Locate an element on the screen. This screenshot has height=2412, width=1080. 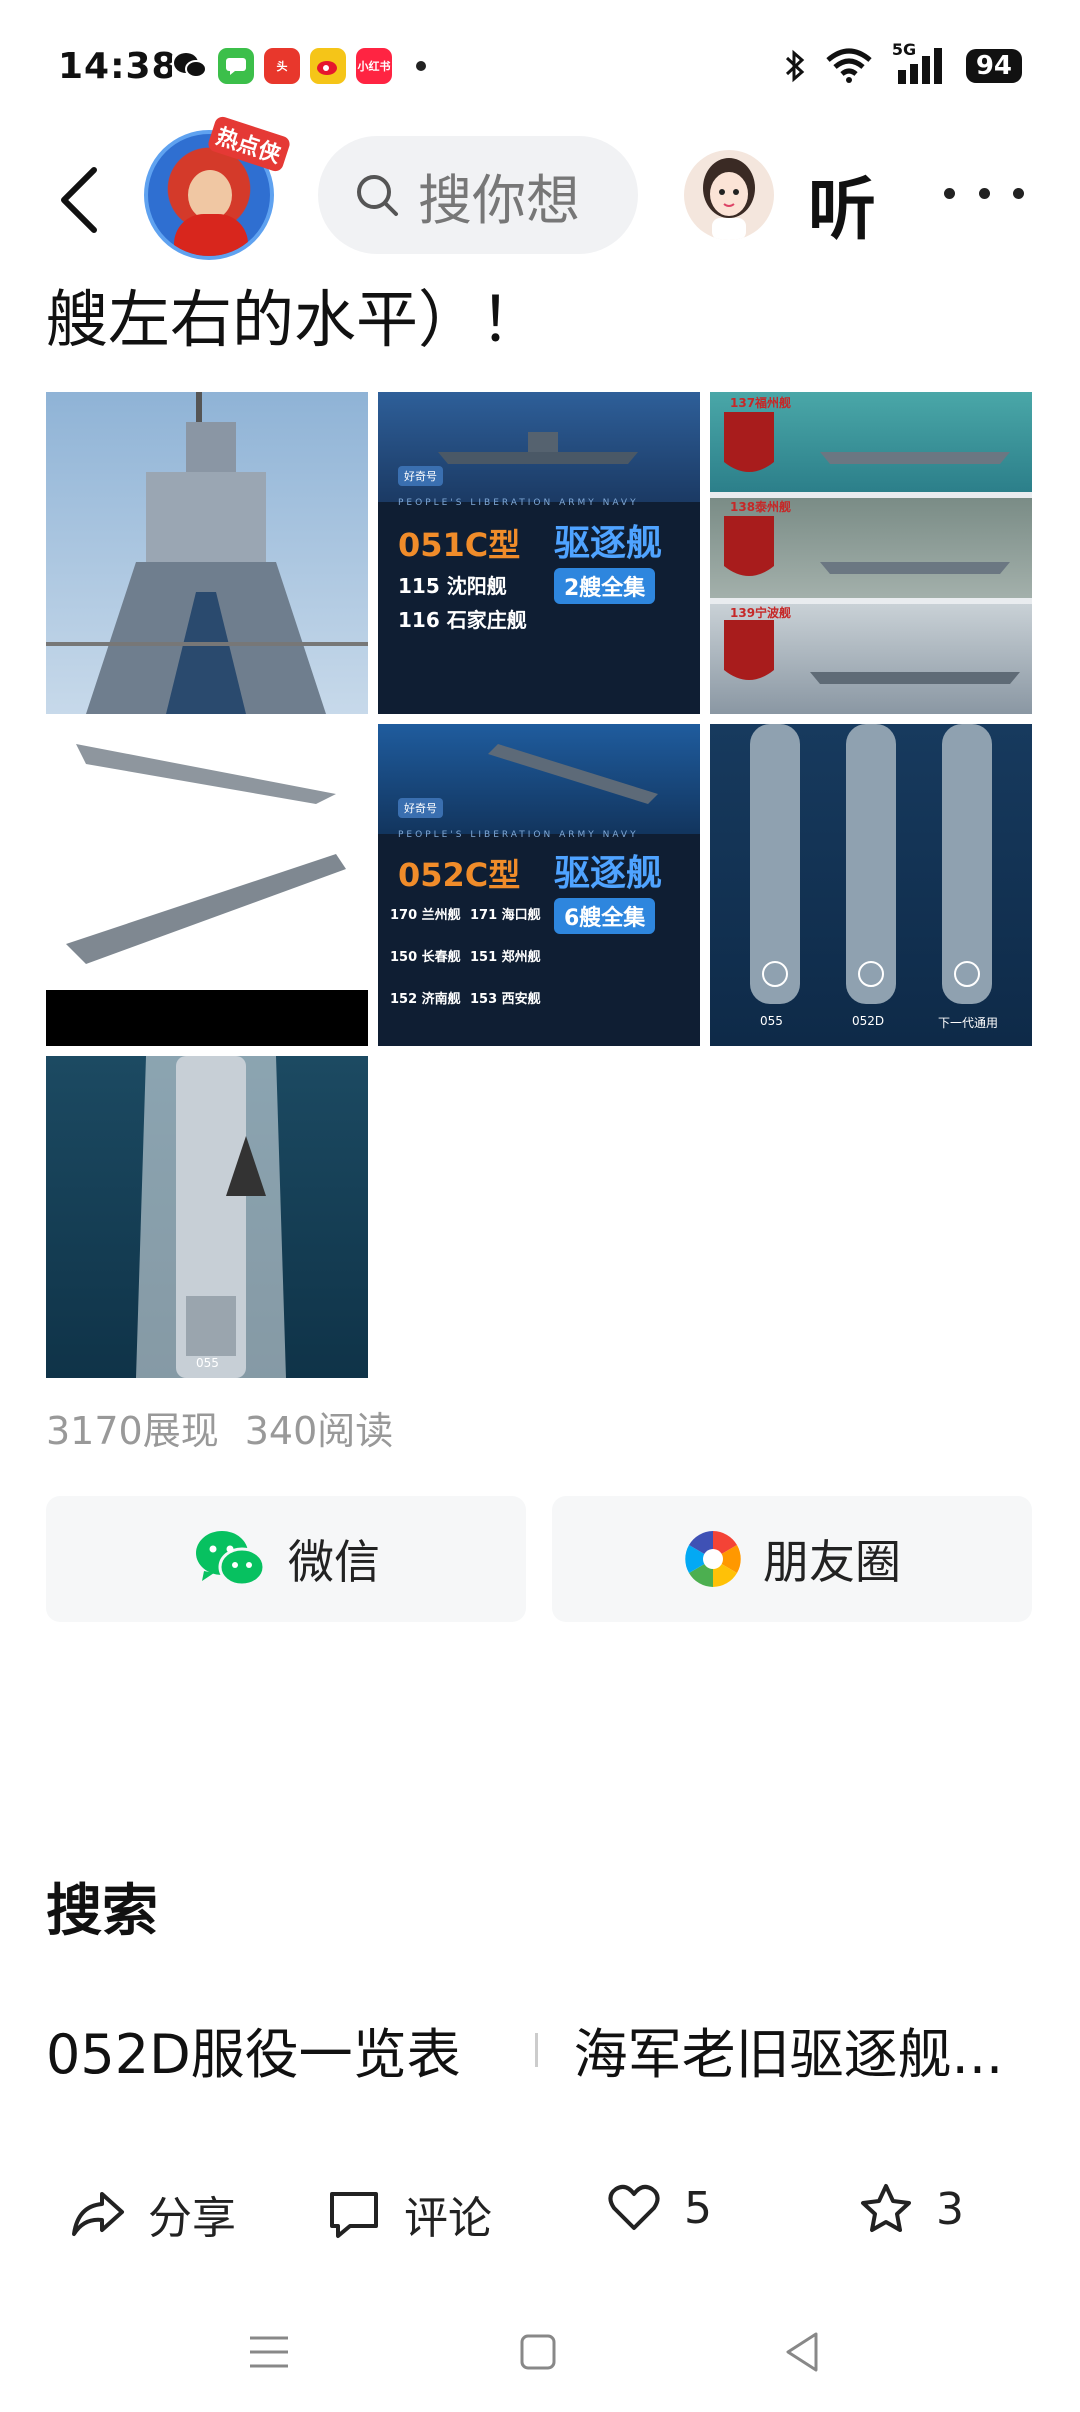
search-placeholder: 搜你想 is located at coordinates (499, 200).